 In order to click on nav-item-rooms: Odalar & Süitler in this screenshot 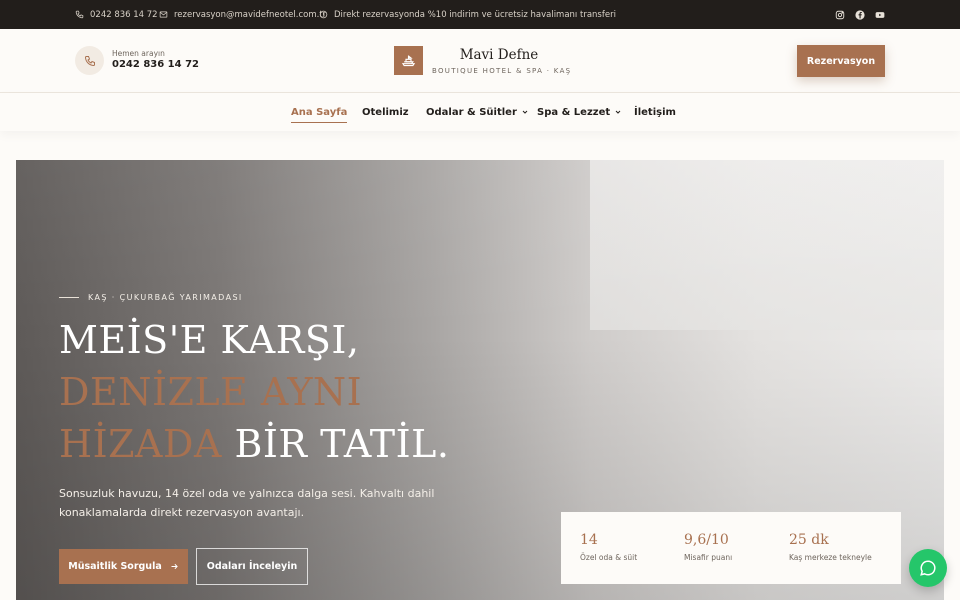, I will do `click(477, 112)`.